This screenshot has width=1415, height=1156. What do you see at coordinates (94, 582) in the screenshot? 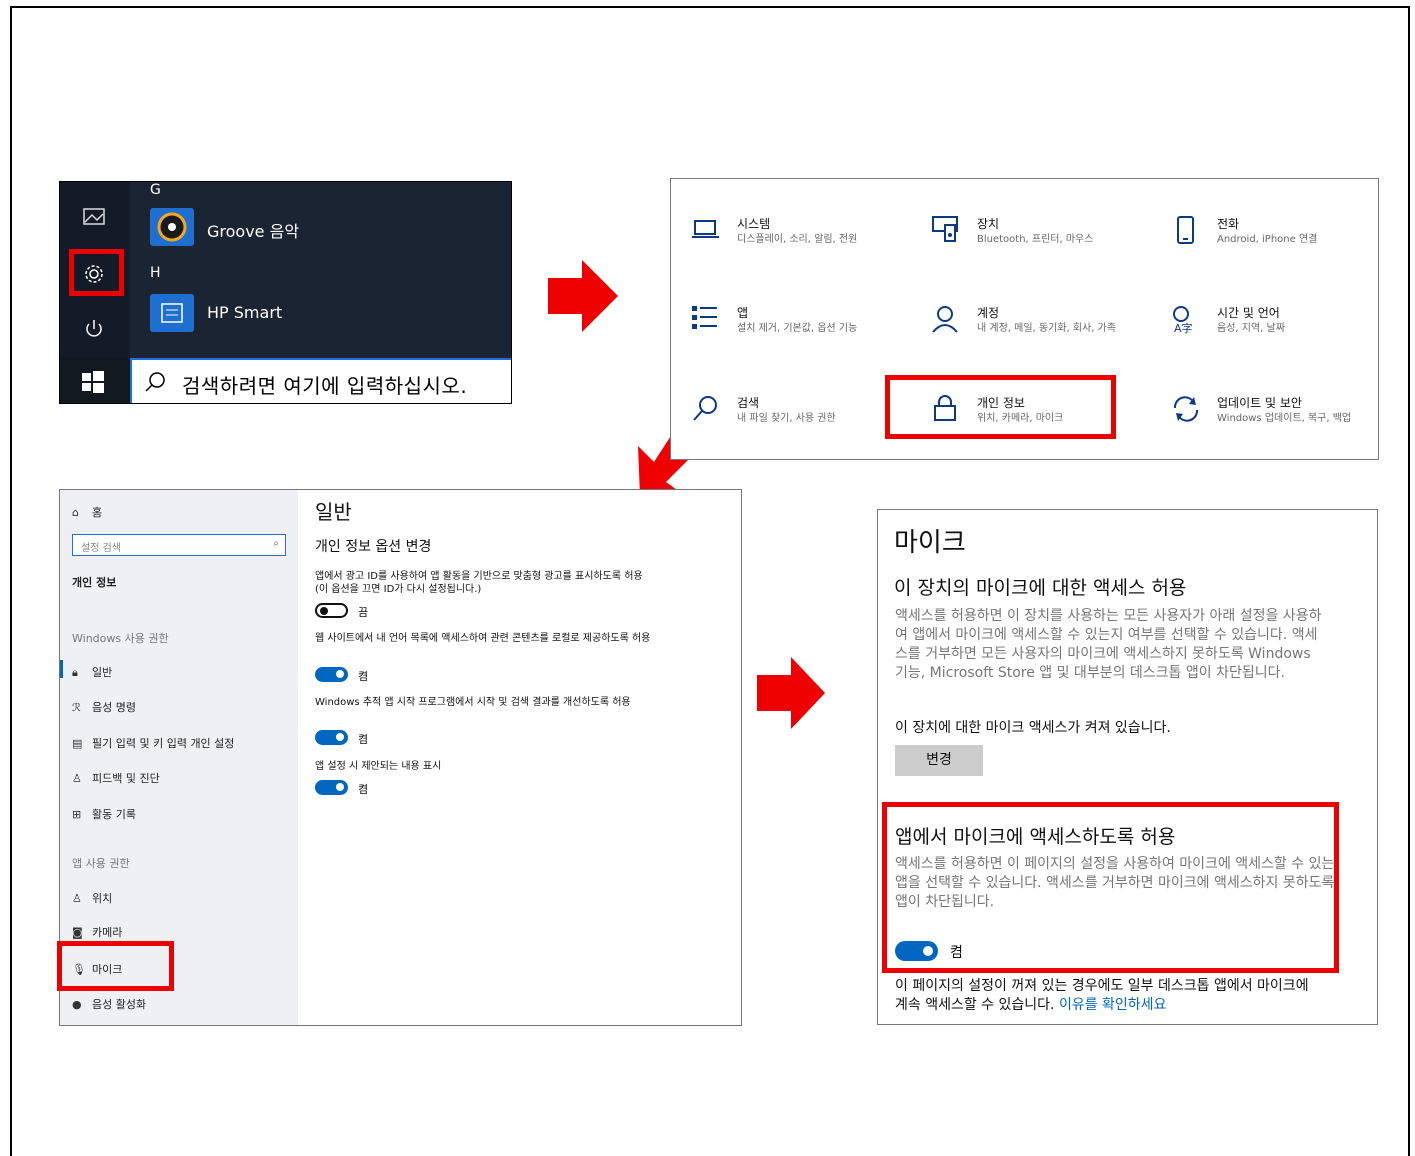
I see `sidebar-section-title: 개인 정보` at bounding box center [94, 582].